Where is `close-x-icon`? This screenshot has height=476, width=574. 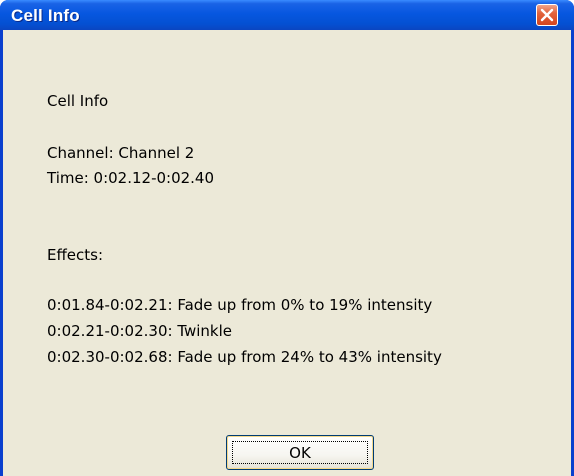 close-x-icon is located at coordinates (547, 15).